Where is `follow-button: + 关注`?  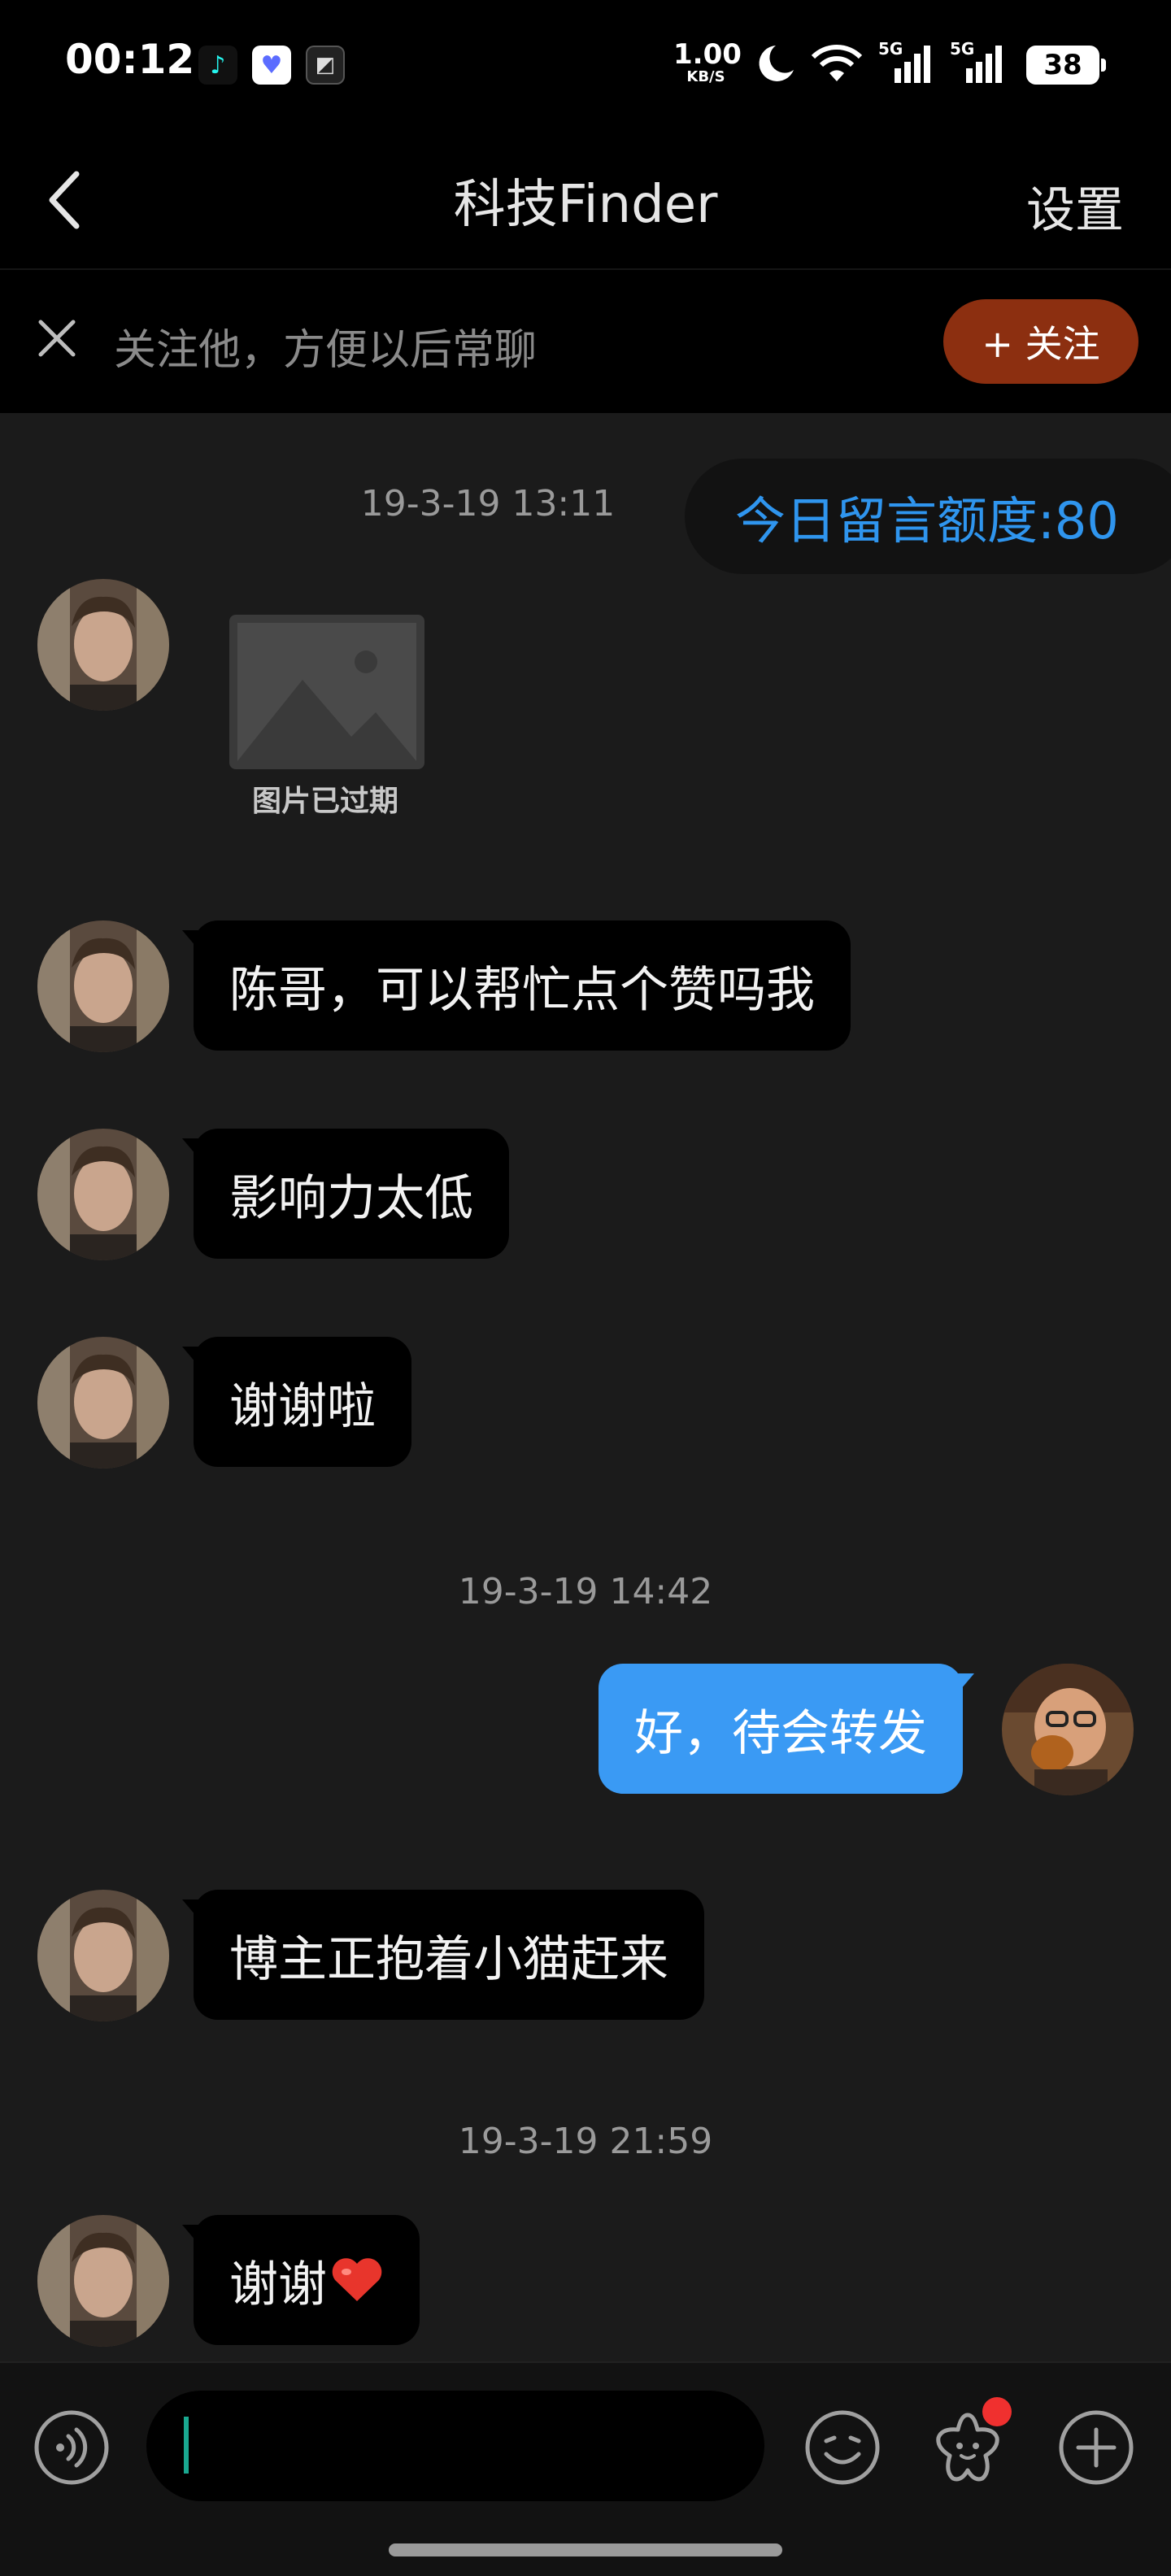
follow-button: + 关注 is located at coordinates (1041, 341).